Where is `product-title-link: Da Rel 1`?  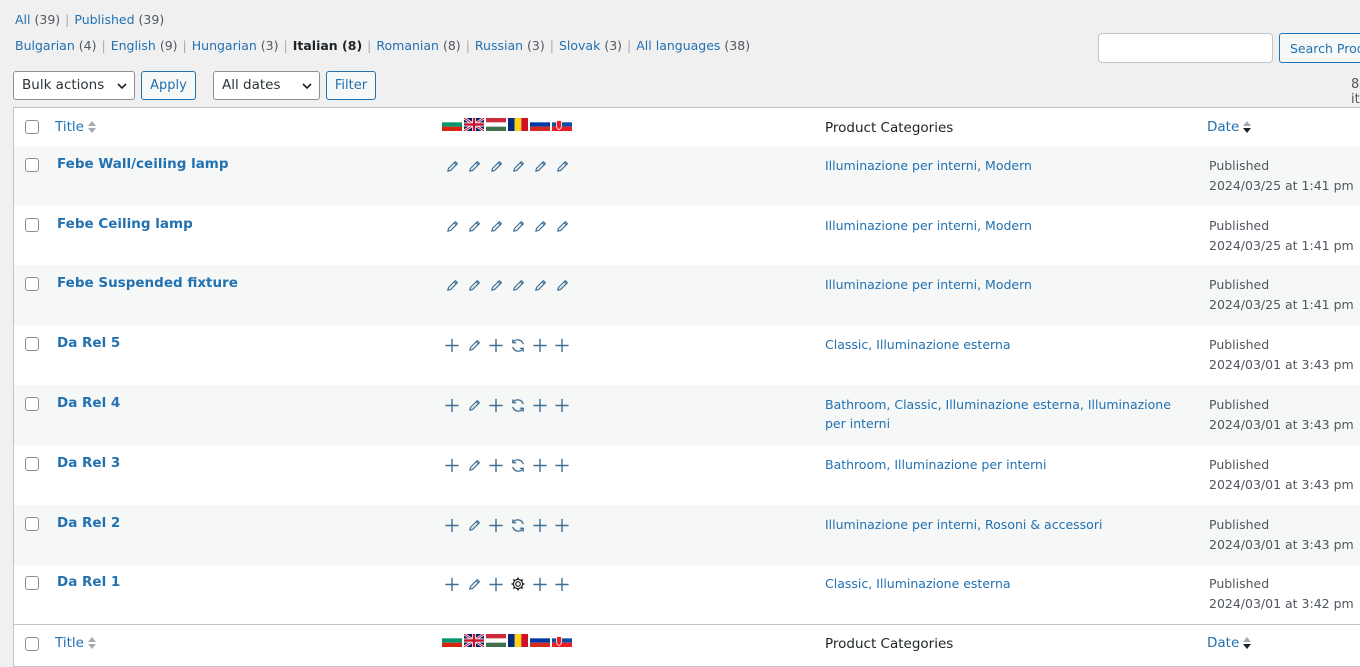 product-title-link: Da Rel 1 is located at coordinates (88, 582).